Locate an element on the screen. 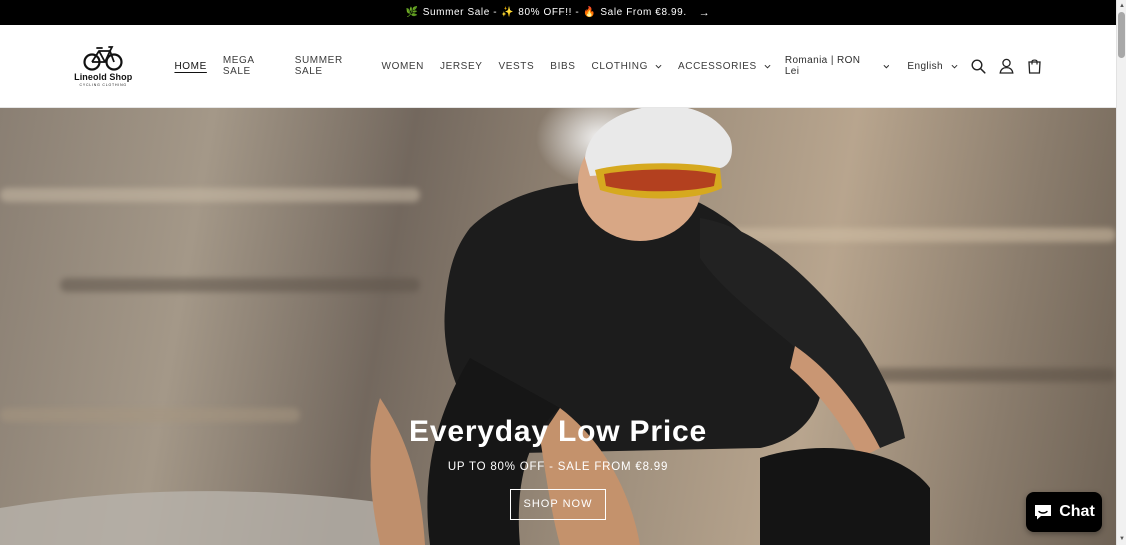 This screenshot has height=545, width=1126. announcement-text-3: Sale From €8.99. is located at coordinates (643, 12).